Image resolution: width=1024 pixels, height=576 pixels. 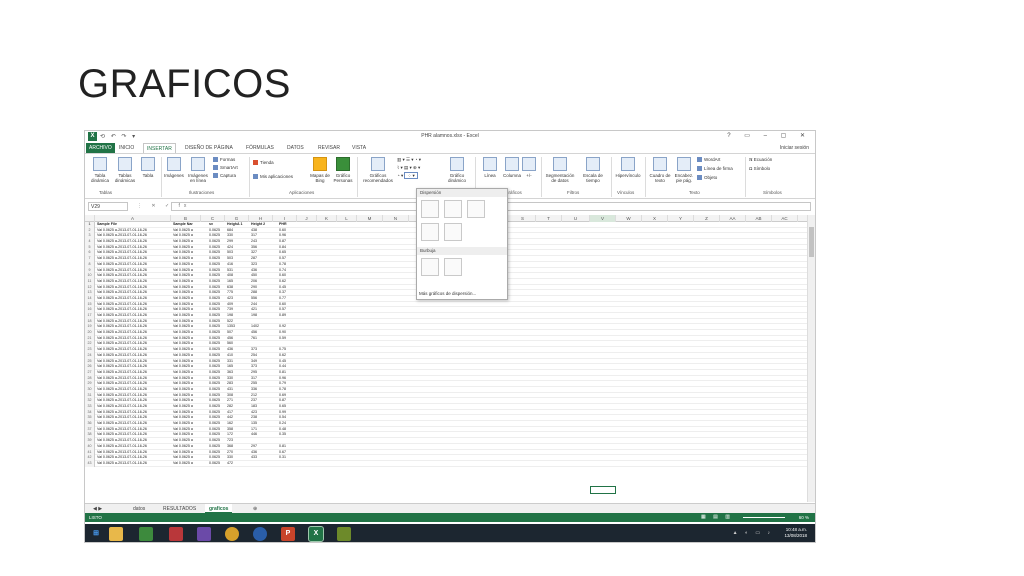 I want to click on text-box-button: Cuadro de texto, so click(x=660, y=170).